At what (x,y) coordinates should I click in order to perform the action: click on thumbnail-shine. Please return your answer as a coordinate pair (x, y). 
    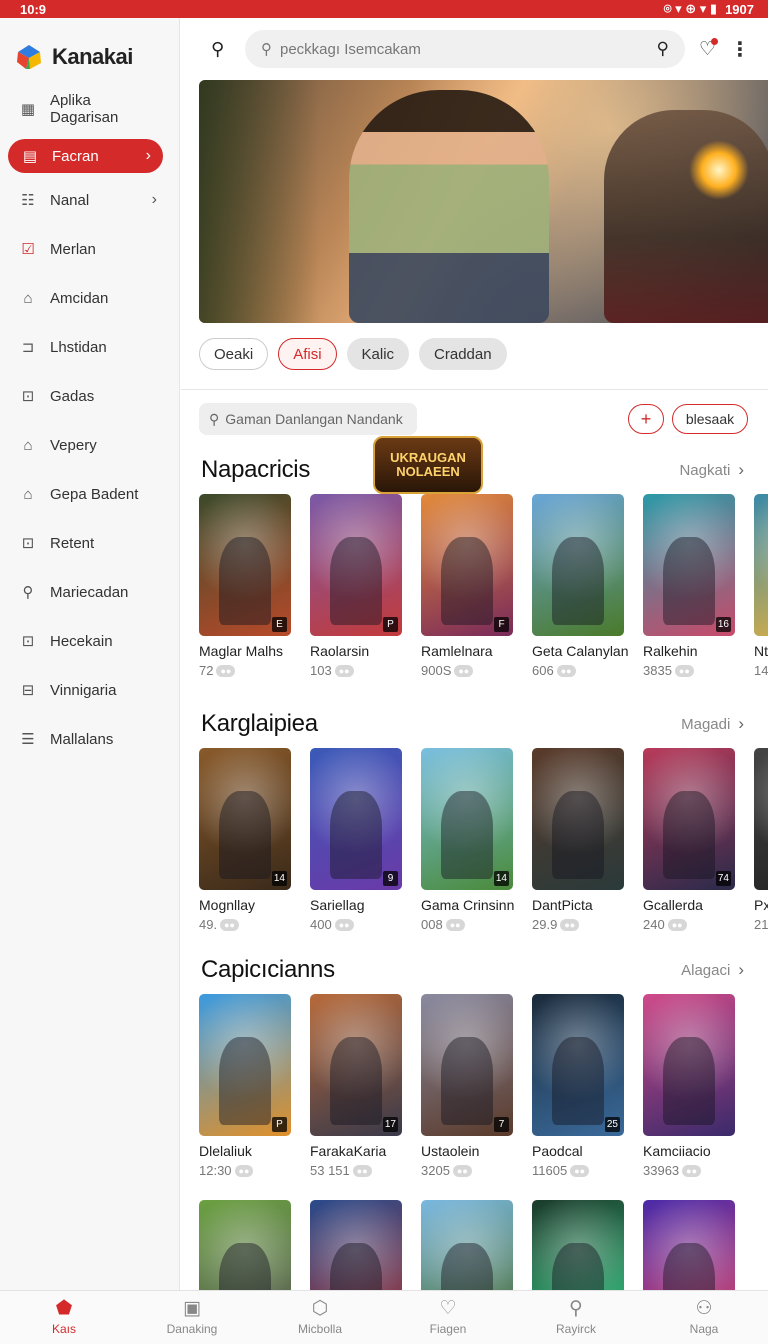
    Looking at the image, I should click on (761, 565).